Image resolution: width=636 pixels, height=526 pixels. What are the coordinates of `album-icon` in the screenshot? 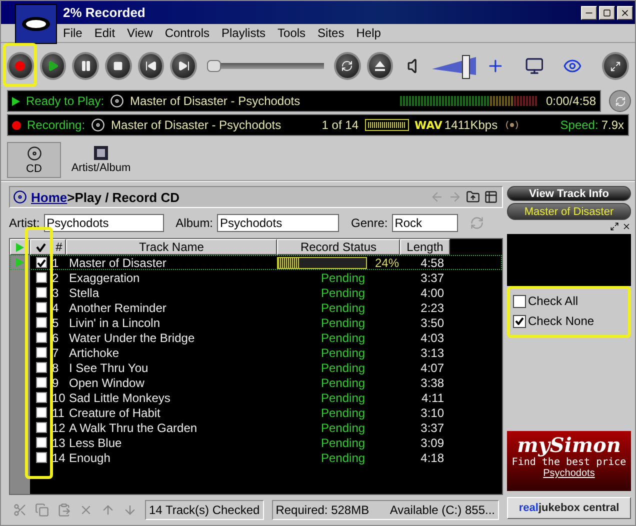 It's located at (101, 153).